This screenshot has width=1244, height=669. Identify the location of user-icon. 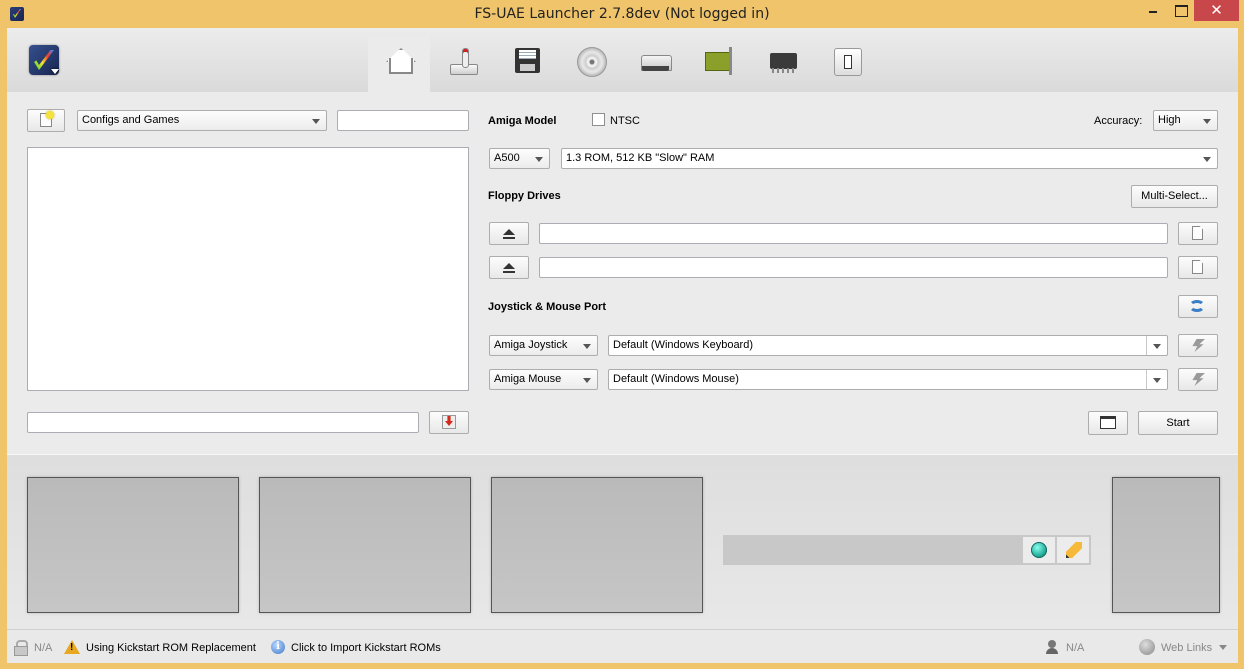
(1052, 647).